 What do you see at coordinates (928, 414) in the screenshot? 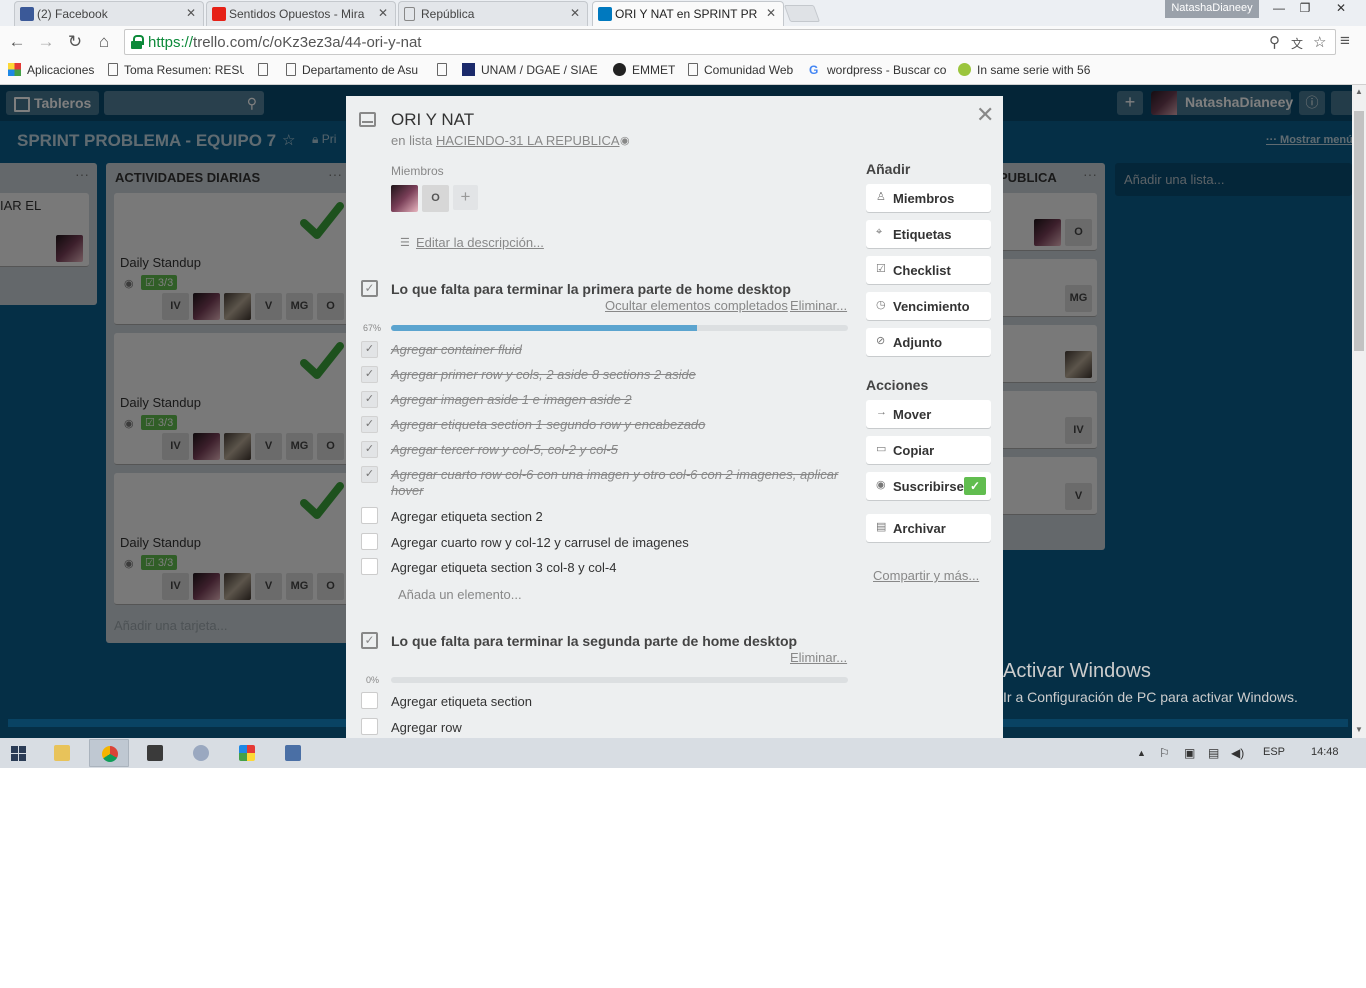
I see `move-button: → Mover` at bounding box center [928, 414].